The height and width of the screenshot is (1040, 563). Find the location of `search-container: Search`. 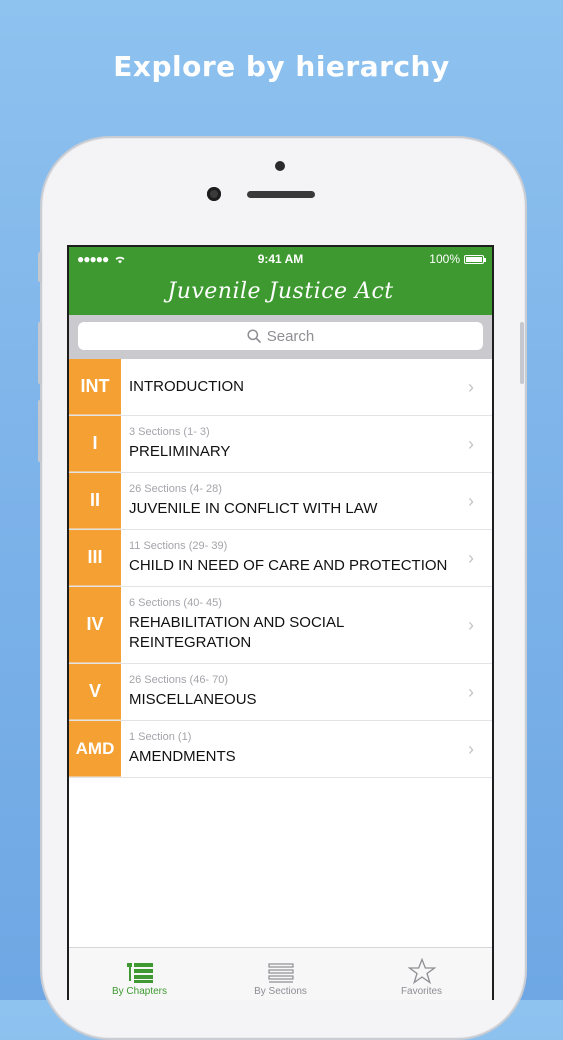

search-container: Search is located at coordinates (280, 337).